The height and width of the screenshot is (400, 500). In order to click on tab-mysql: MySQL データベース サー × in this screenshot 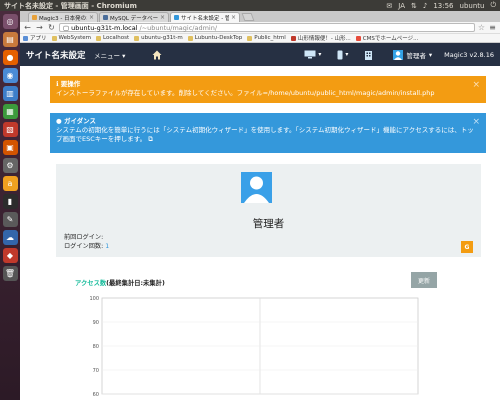, I will do `click(134, 17)`.